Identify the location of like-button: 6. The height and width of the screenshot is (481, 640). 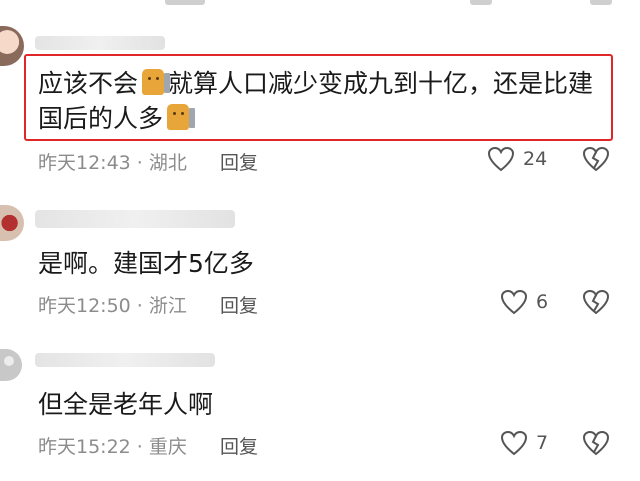
(524, 302).